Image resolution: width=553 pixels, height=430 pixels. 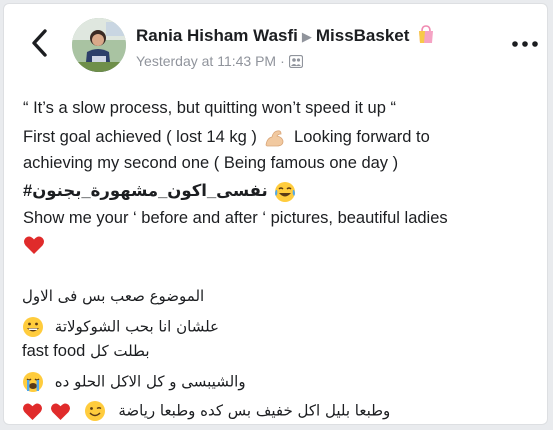 What do you see at coordinates (275, 138) in the screenshot?
I see `flexed-biceps-icon` at bounding box center [275, 138].